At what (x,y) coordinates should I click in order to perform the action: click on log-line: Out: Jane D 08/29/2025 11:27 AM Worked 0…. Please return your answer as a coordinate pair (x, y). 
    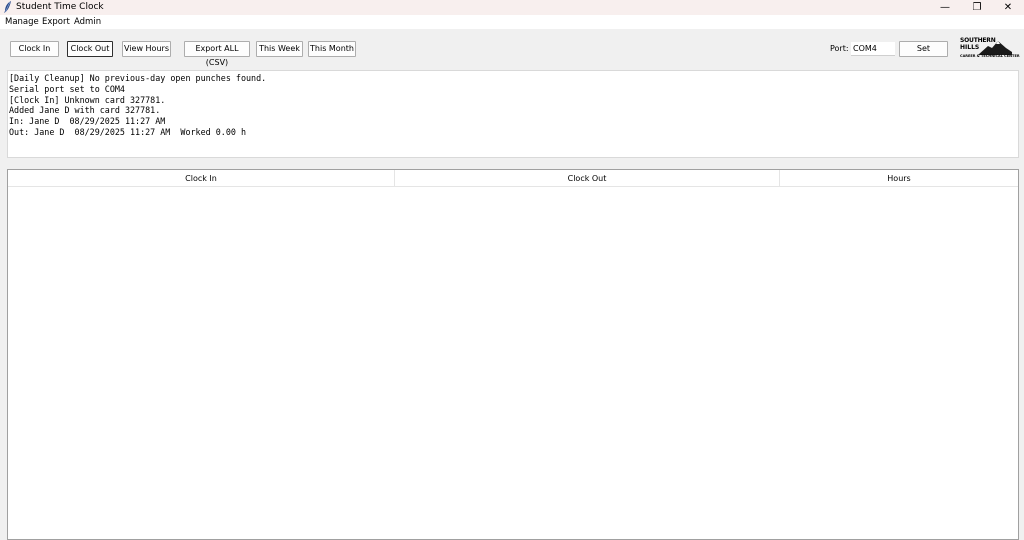
    Looking at the image, I should click on (127, 131).